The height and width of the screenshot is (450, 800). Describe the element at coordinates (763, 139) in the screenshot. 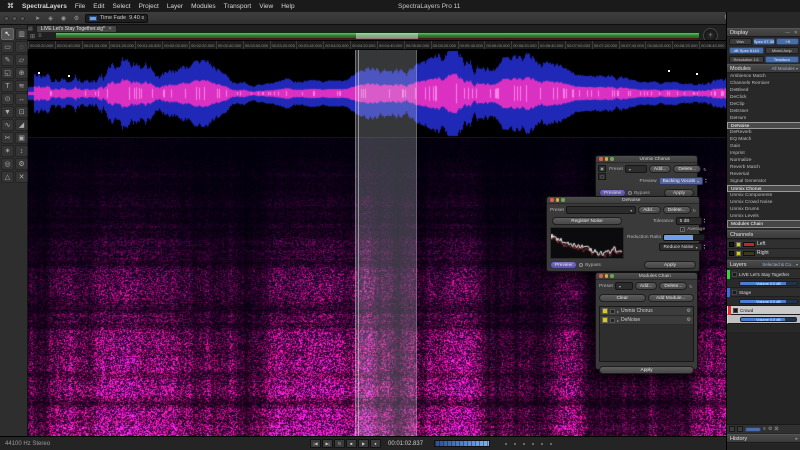

I see `module-item: EQ Match` at that location.